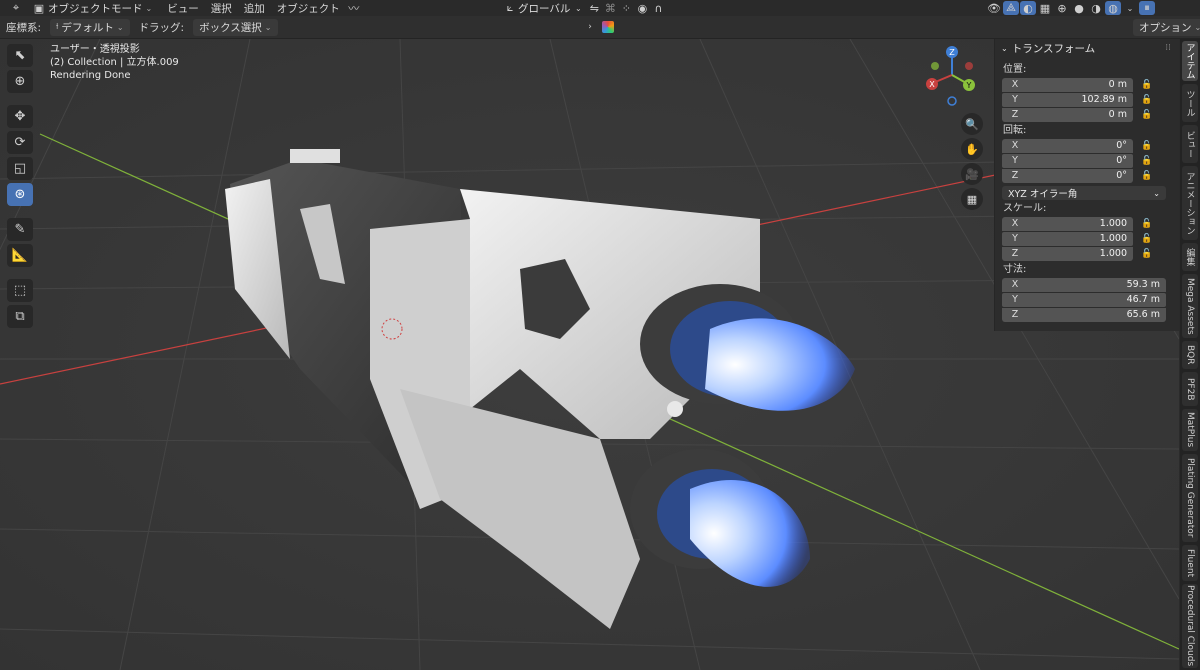  I want to click on cursor-tool: ⊕, so click(20, 81).